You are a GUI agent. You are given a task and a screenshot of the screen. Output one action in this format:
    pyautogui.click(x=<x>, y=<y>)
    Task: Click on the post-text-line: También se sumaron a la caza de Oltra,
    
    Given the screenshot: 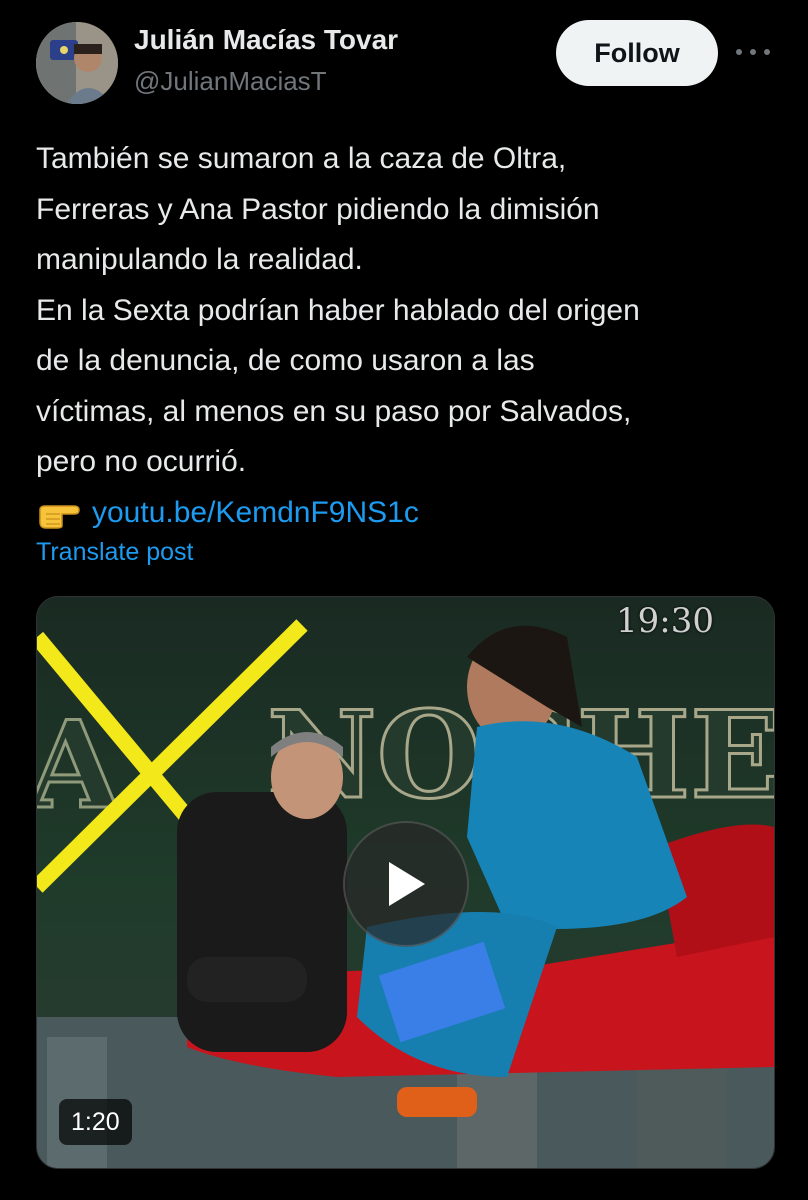 What is the action you would take?
    pyautogui.click(x=301, y=158)
    